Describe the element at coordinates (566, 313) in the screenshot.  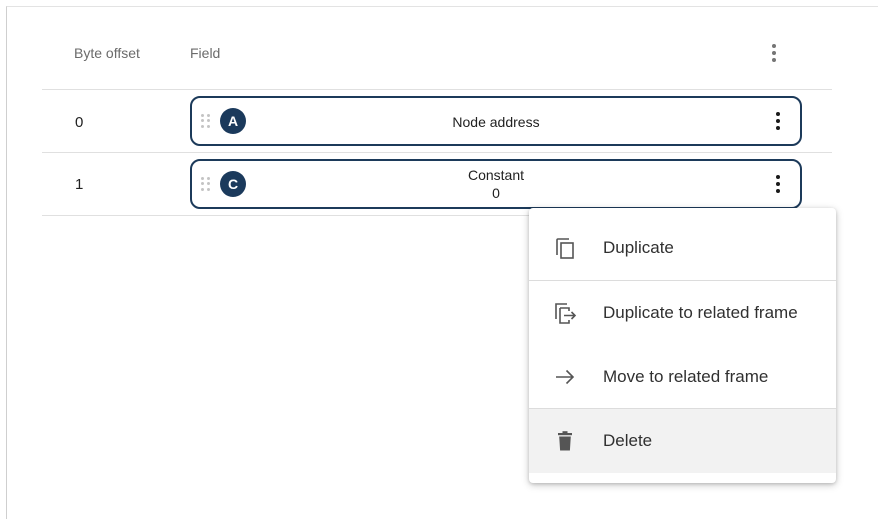
I see `duplicate-to-frame-icon` at that location.